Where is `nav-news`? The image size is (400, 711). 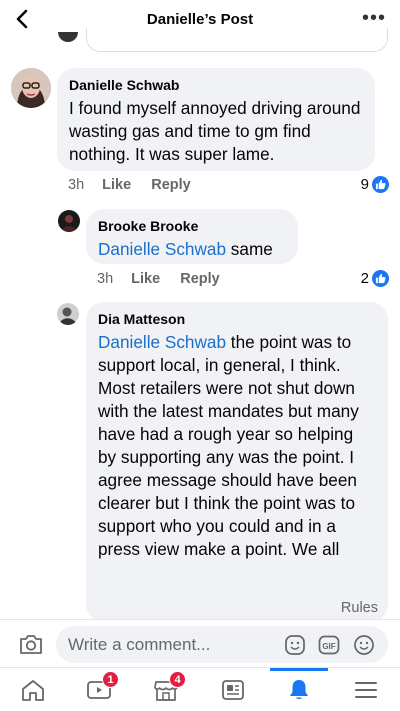
nav-news is located at coordinates (233, 689).